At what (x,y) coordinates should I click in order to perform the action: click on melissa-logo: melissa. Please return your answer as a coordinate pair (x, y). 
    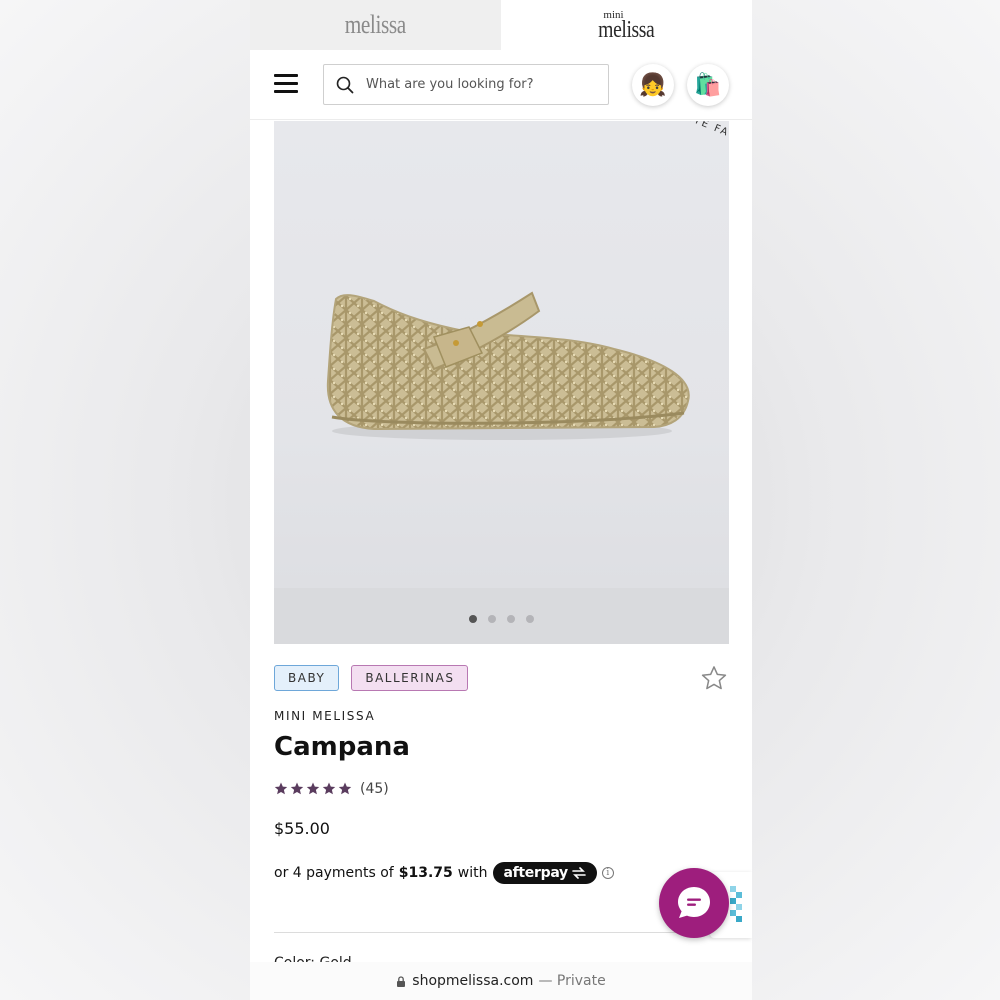
    Looking at the image, I should click on (375, 24).